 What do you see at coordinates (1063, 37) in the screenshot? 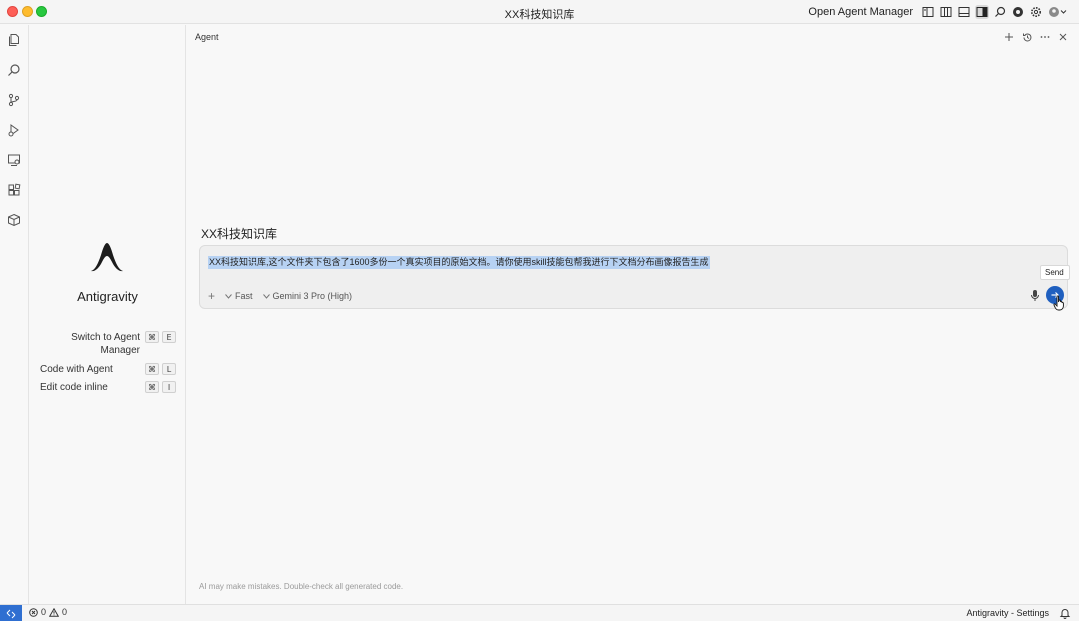
I see `close-icon` at bounding box center [1063, 37].